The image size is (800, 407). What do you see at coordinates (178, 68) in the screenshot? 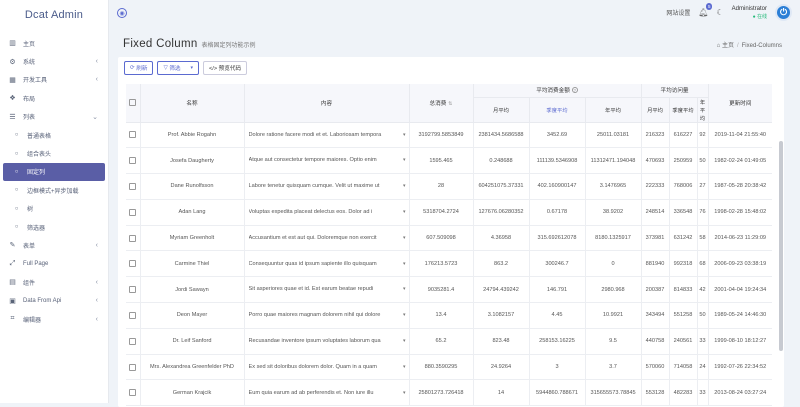
I see `filter-button: ▽ 筛选 ▾` at bounding box center [178, 68].